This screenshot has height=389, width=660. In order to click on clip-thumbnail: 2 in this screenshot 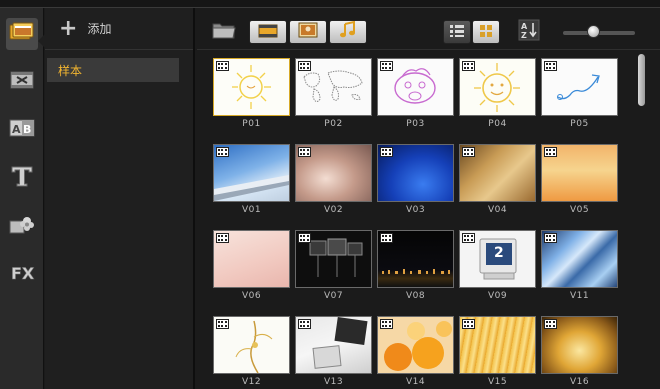, I will do `click(497, 259)`.